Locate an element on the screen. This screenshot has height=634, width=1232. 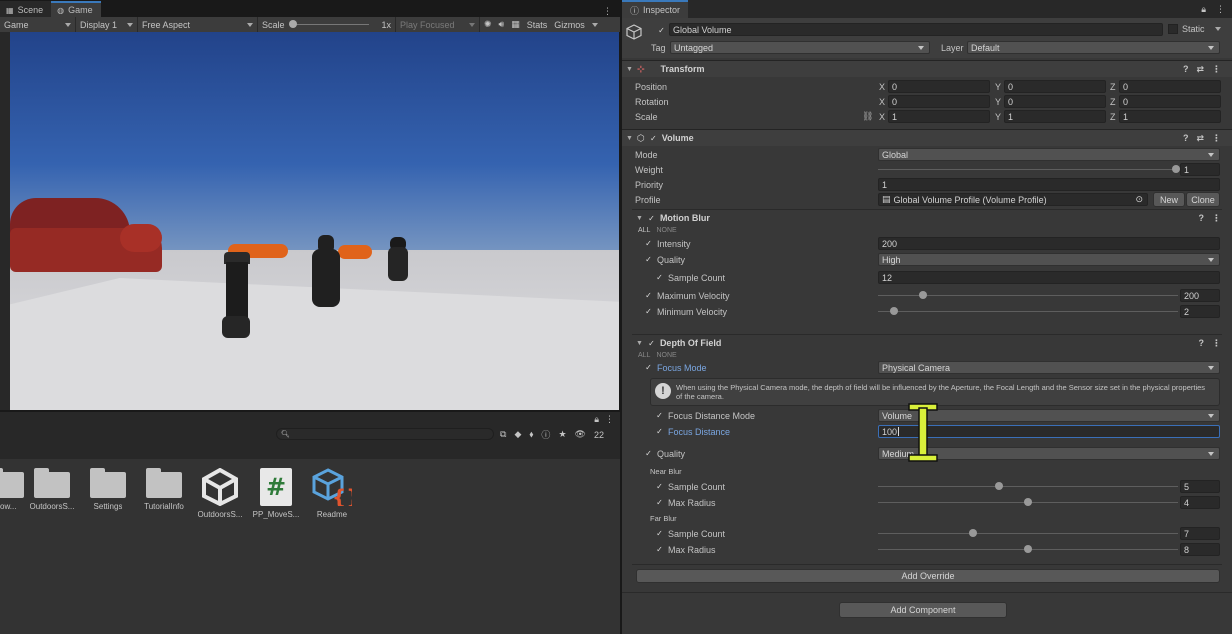
max-velocity-field: 200 is located at coordinates (1200, 295).